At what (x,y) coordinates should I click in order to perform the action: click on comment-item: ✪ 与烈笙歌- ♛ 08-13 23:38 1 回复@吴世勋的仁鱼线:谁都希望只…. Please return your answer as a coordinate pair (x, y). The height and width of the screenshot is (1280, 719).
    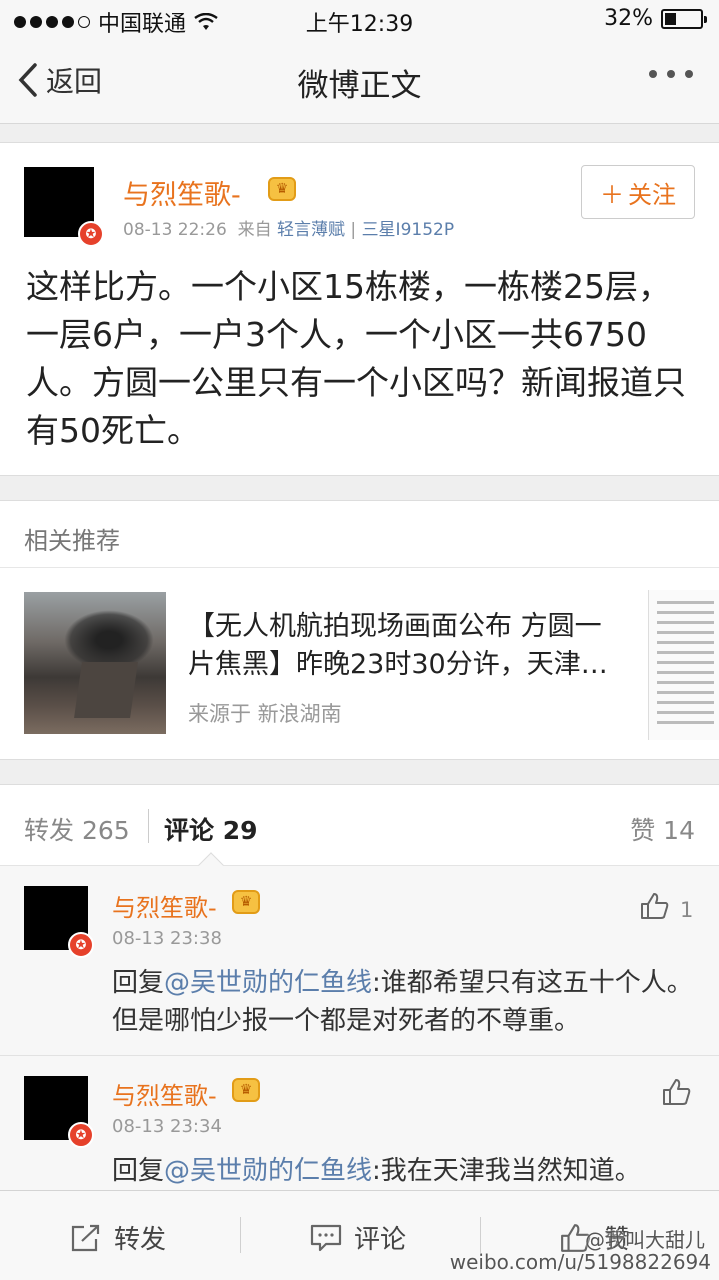
    Looking at the image, I should click on (359, 961).